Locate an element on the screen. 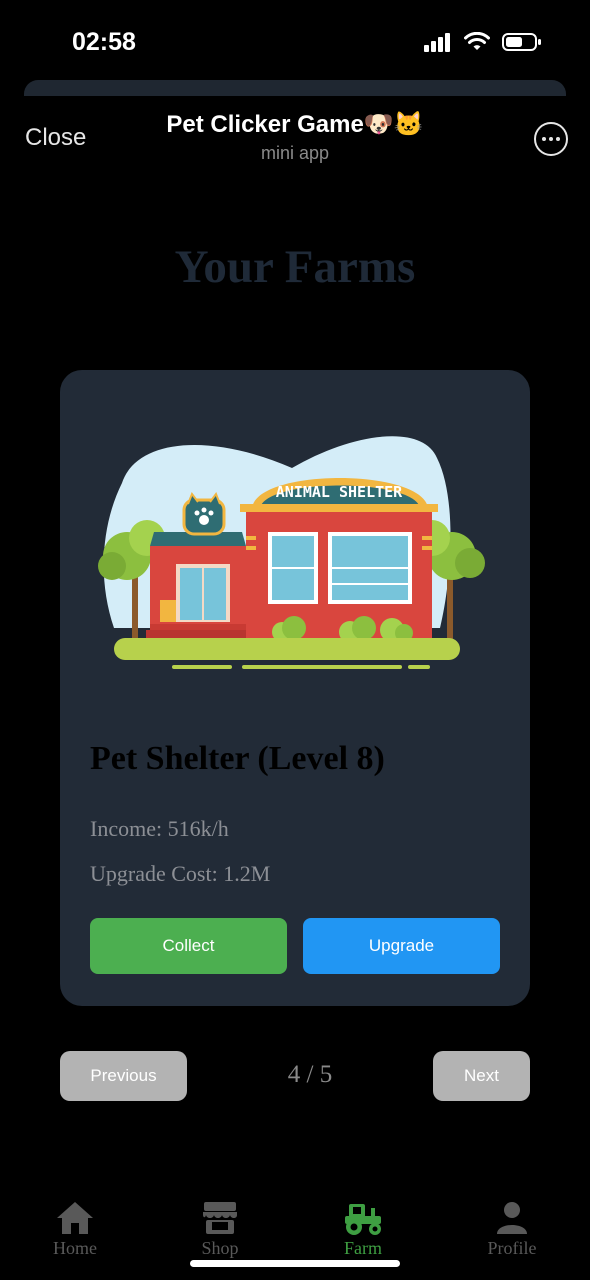 Image resolution: width=590 pixels, height=1280 pixels. tab-profile: Profile is located at coordinates (512, 1229).